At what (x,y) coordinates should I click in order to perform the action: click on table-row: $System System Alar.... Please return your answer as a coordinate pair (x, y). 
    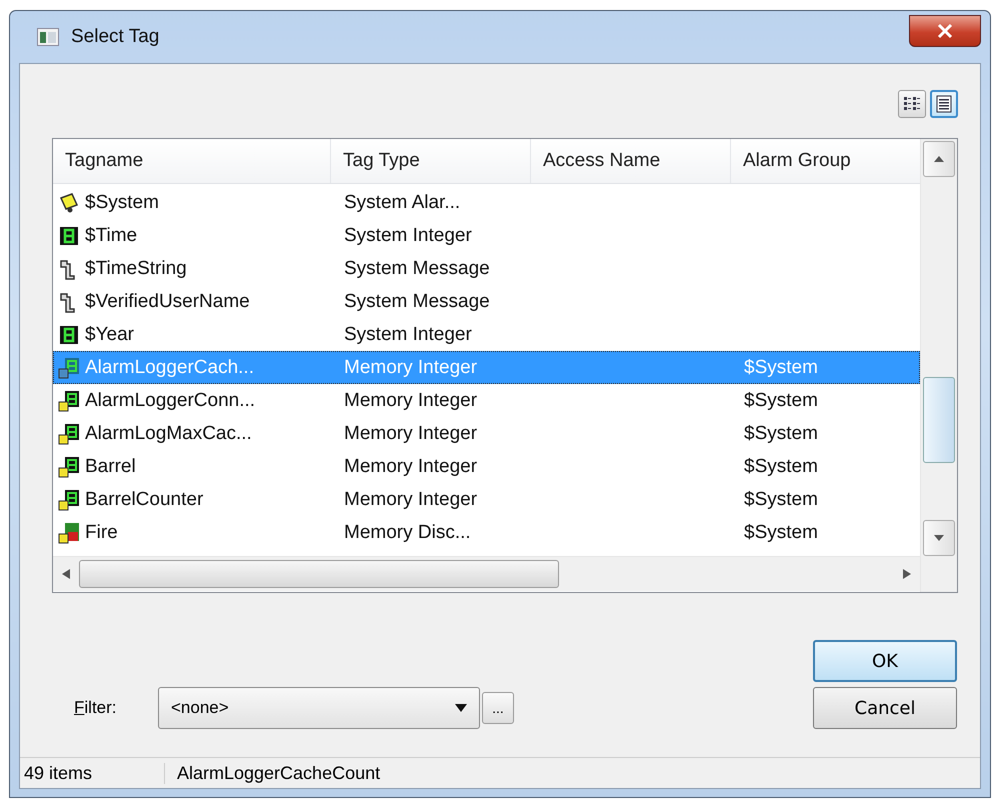
    Looking at the image, I should click on (486, 202).